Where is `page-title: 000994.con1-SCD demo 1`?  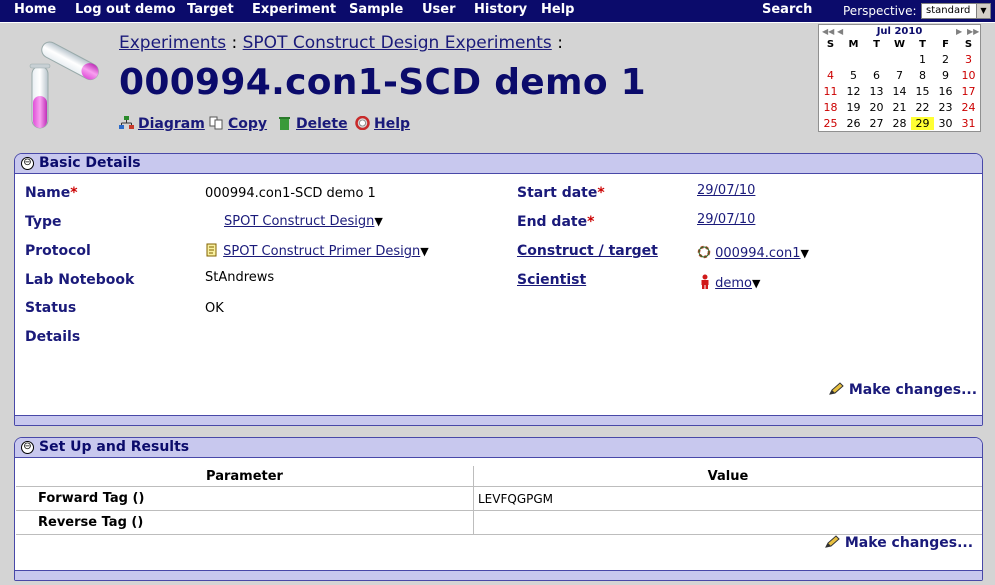
page-title: 000994.con1-SCD demo 1 is located at coordinates (383, 82).